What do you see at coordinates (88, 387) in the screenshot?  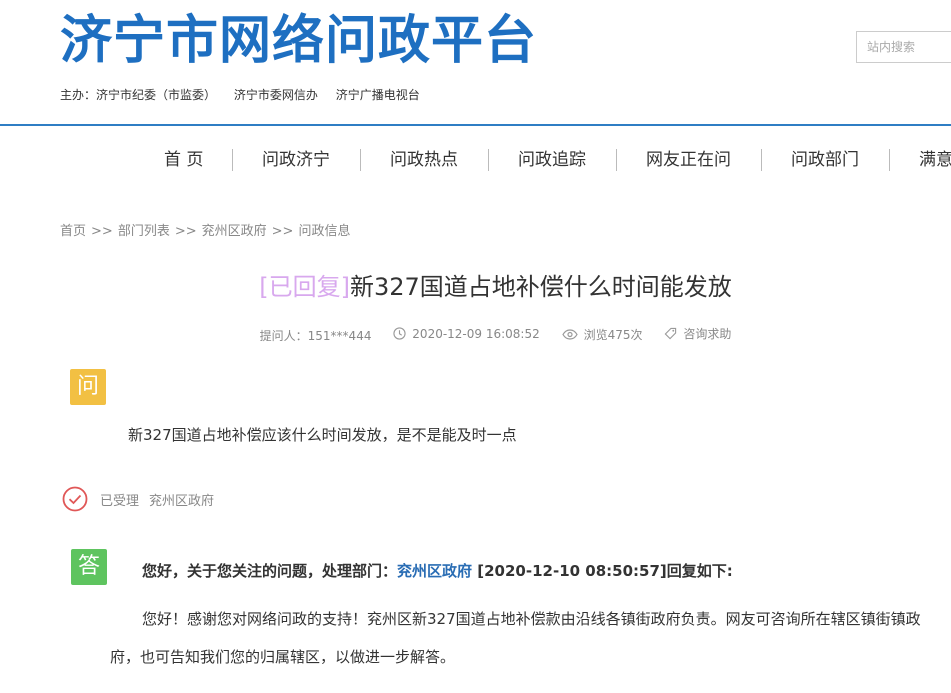 I see `question-badge: 问` at bounding box center [88, 387].